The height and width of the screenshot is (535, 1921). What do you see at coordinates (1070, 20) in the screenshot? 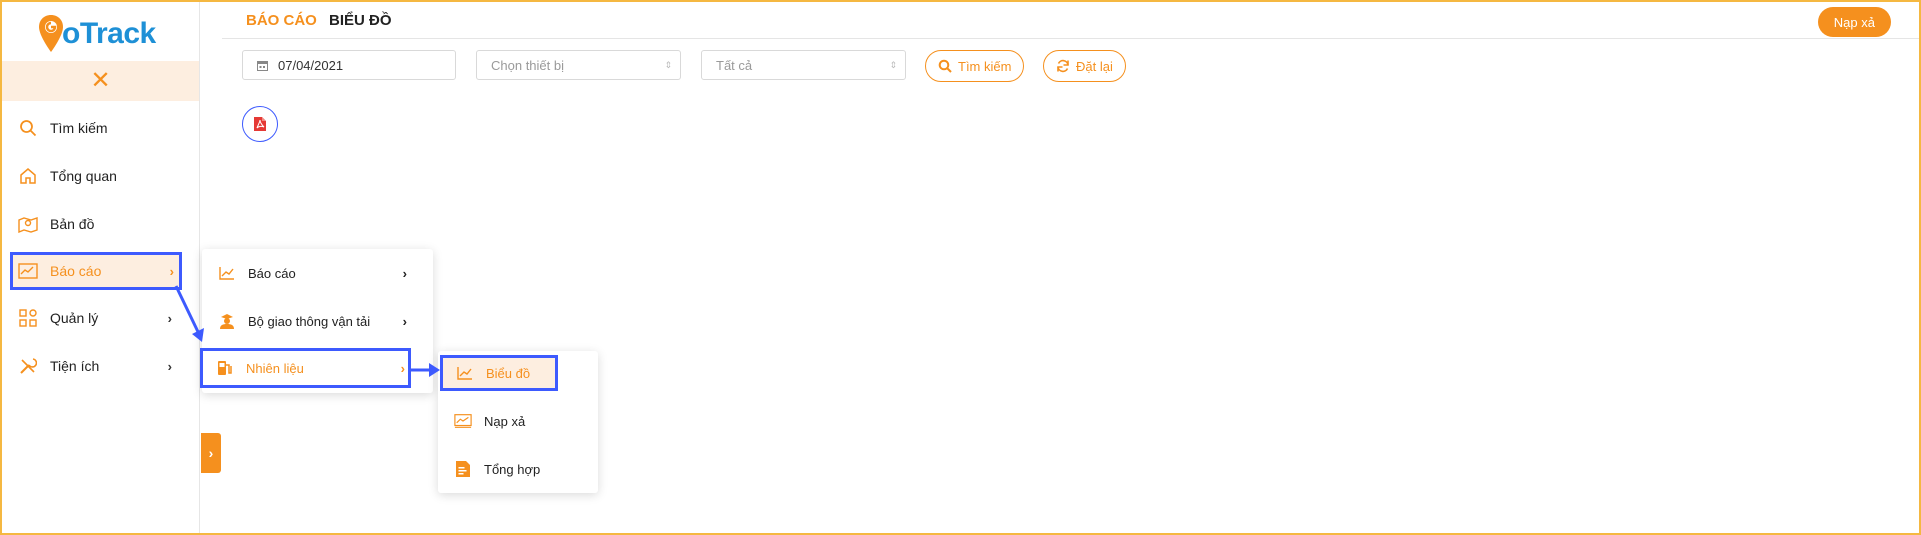
I see `top-bar: BÁO CÁO BIỂU ĐỒ Nạp xả` at bounding box center [1070, 20].